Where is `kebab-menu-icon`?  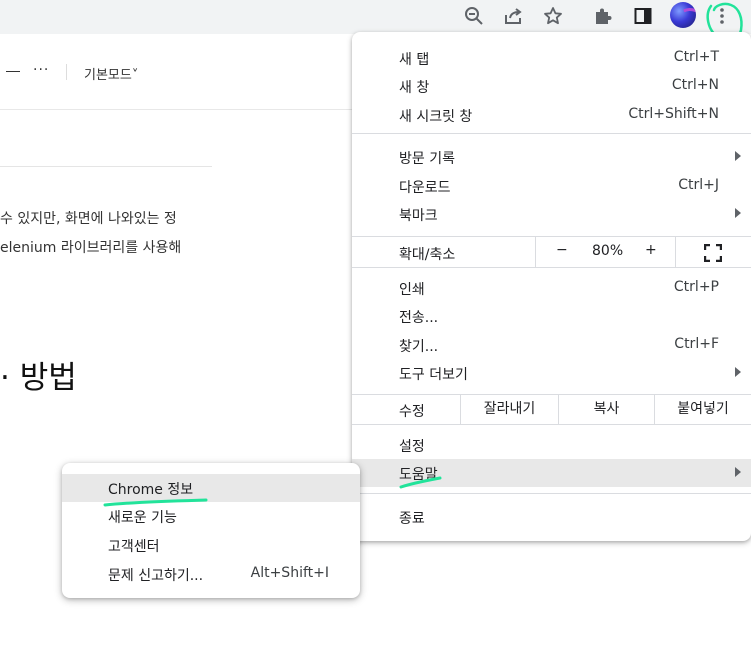 kebab-menu-icon is located at coordinates (722, 16).